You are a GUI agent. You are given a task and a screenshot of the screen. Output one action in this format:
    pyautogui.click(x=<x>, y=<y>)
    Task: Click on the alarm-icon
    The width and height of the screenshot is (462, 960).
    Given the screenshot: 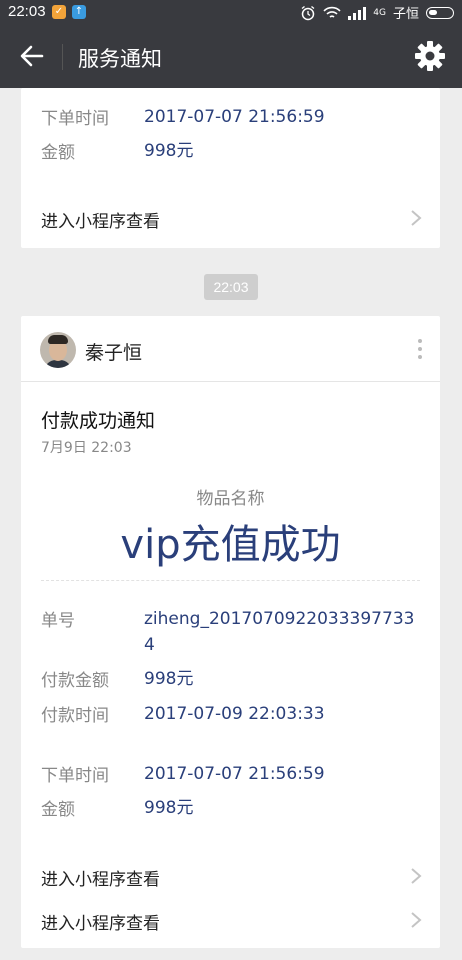 What is the action you would take?
    pyautogui.click(x=308, y=12)
    